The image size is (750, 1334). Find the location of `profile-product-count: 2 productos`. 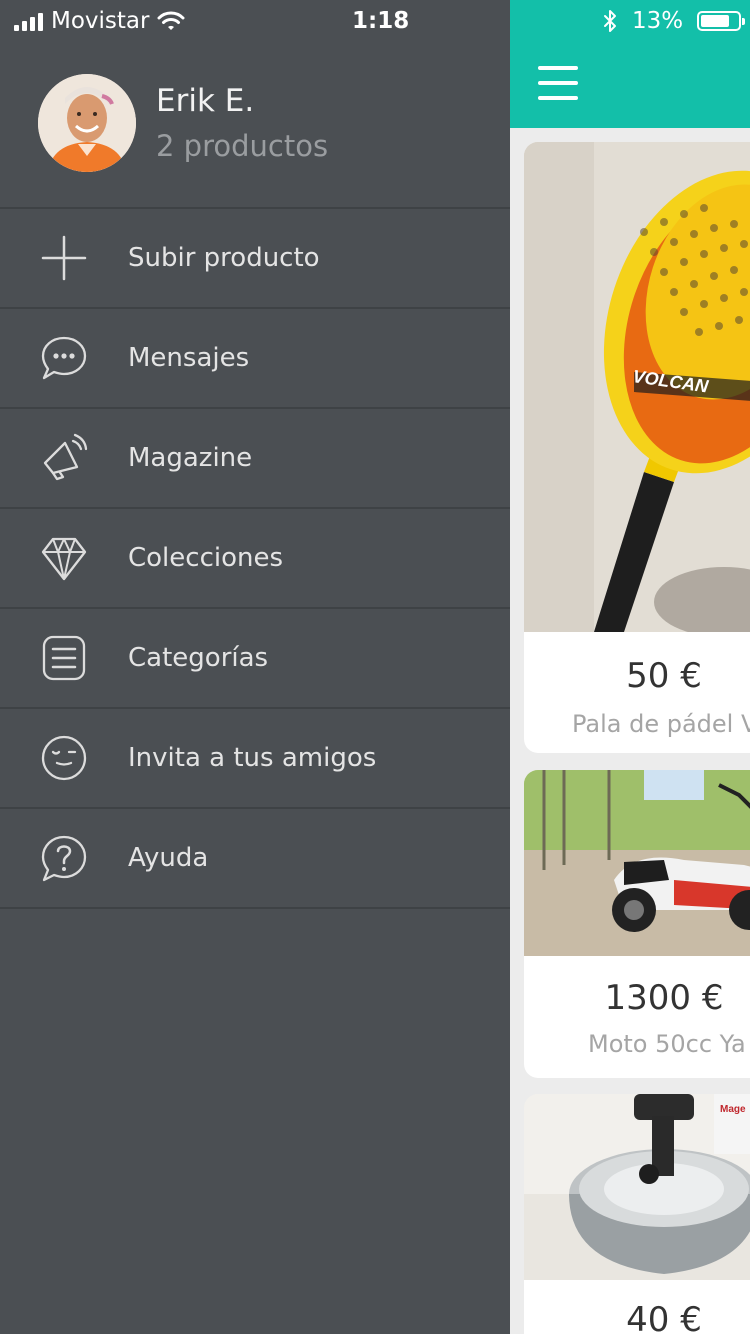

profile-product-count: 2 productos is located at coordinates (242, 146).